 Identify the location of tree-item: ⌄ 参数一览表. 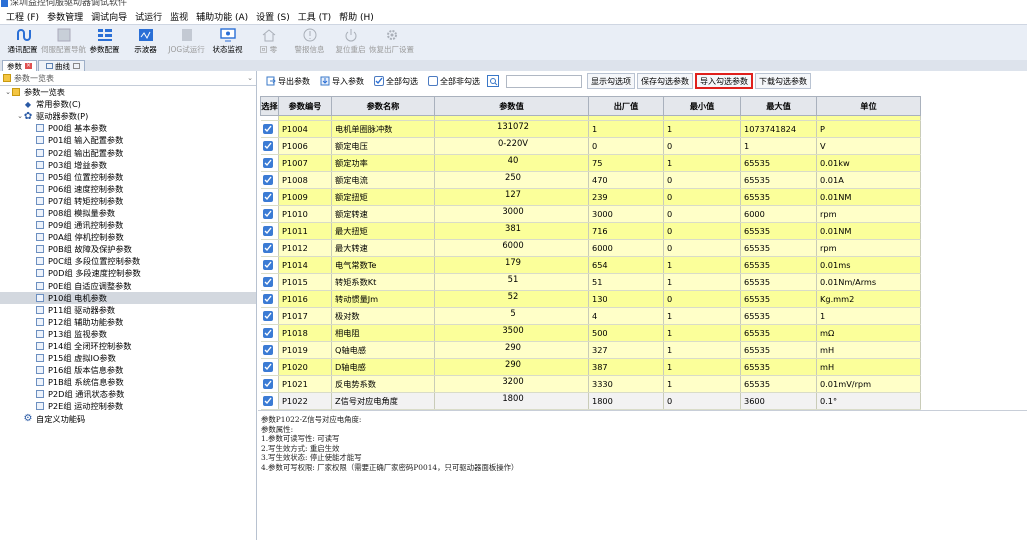
(128, 92).